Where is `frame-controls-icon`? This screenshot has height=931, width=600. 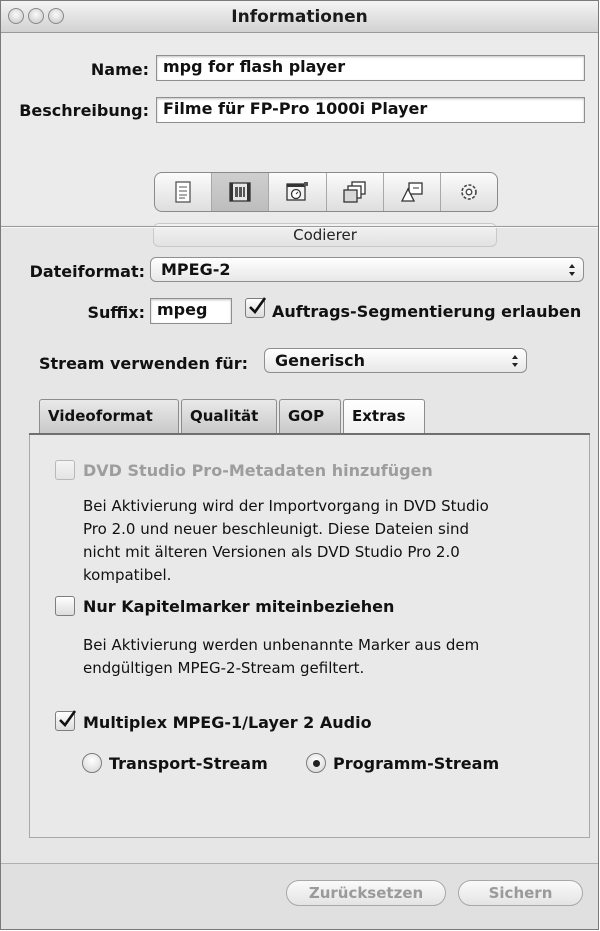 frame-controls-icon is located at coordinates (297, 191).